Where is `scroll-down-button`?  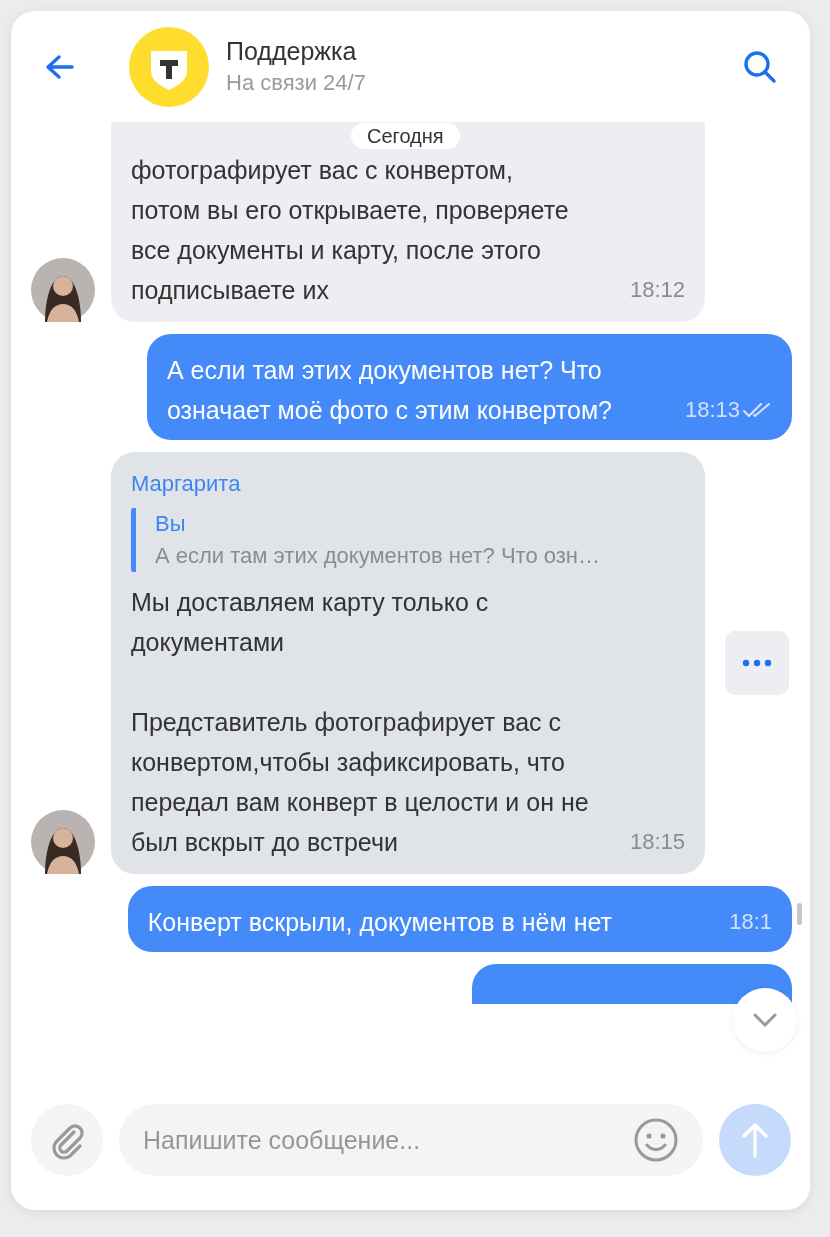
scroll-down-button is located at coordinates (765, 1020).